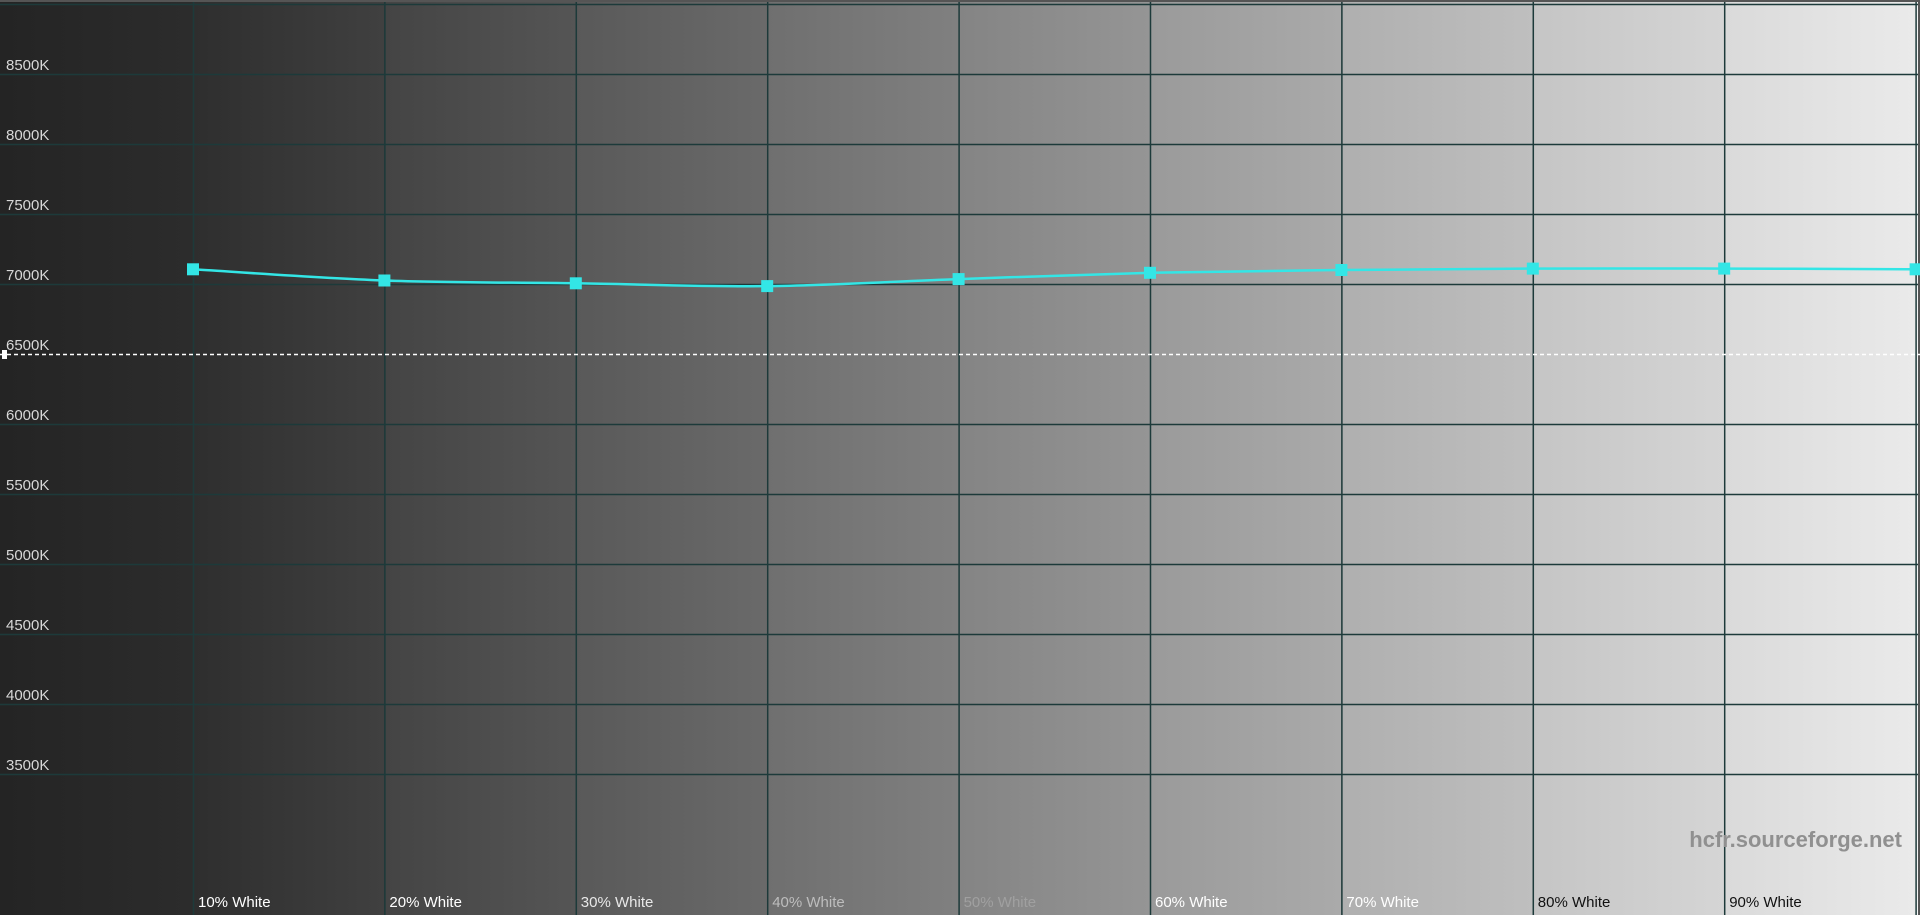 The width and height of the screenshot is (1920, 915). Describe the element at coordinates (27, 555) in the screenshot. I see `y-tick-label: 5000K` at that location.